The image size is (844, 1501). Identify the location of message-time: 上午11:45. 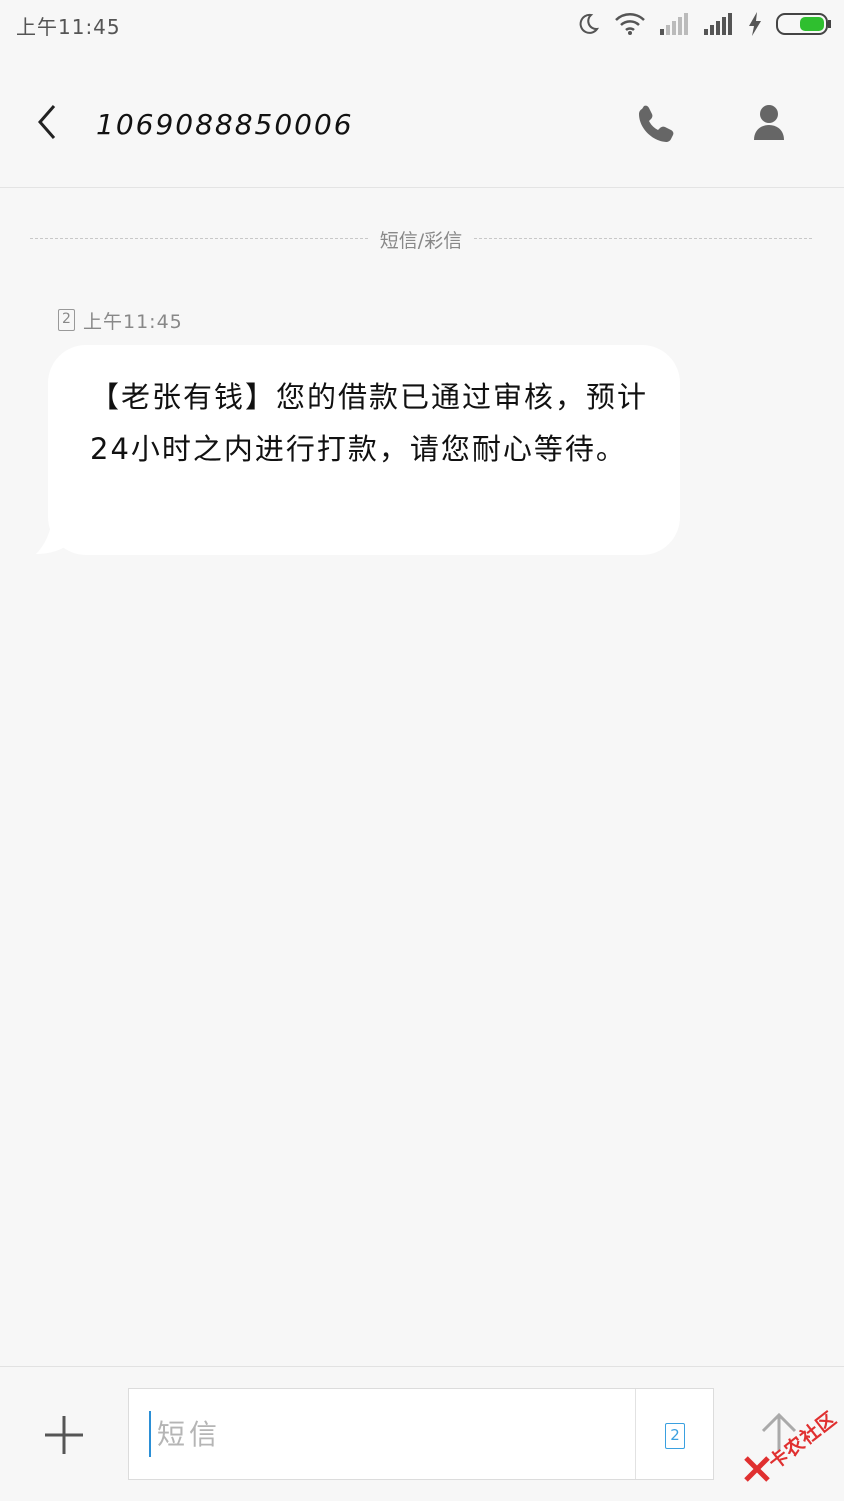
(133, 321).